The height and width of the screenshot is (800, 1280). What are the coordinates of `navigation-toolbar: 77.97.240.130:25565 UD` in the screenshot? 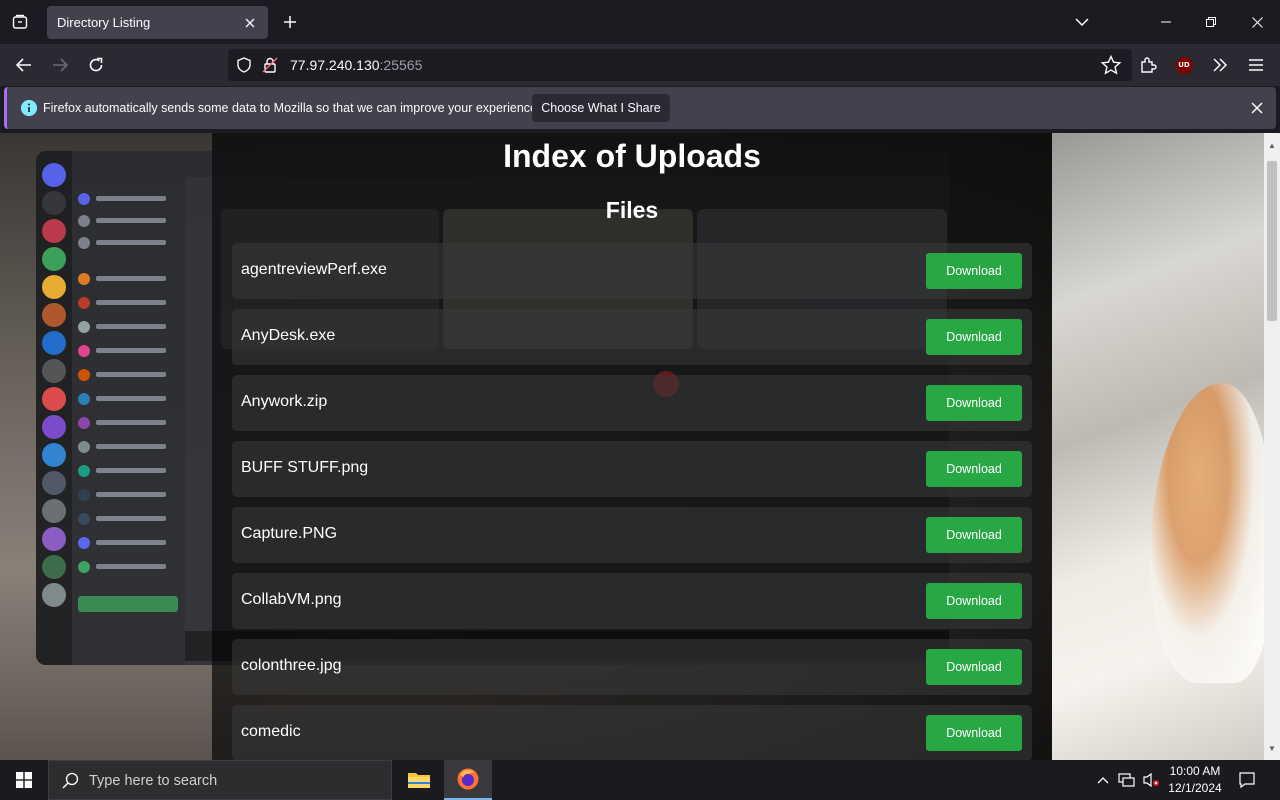 It's located at (640, 65).